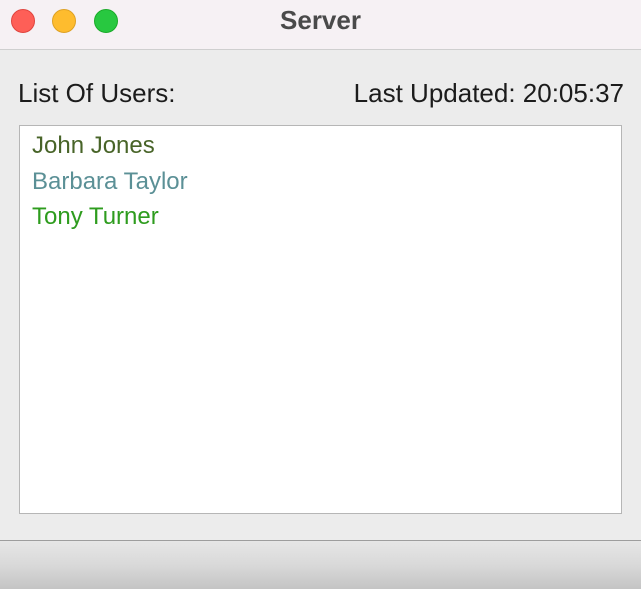 The image size is (641, 589). I want to click on window-title: Server, so click(320, 20).